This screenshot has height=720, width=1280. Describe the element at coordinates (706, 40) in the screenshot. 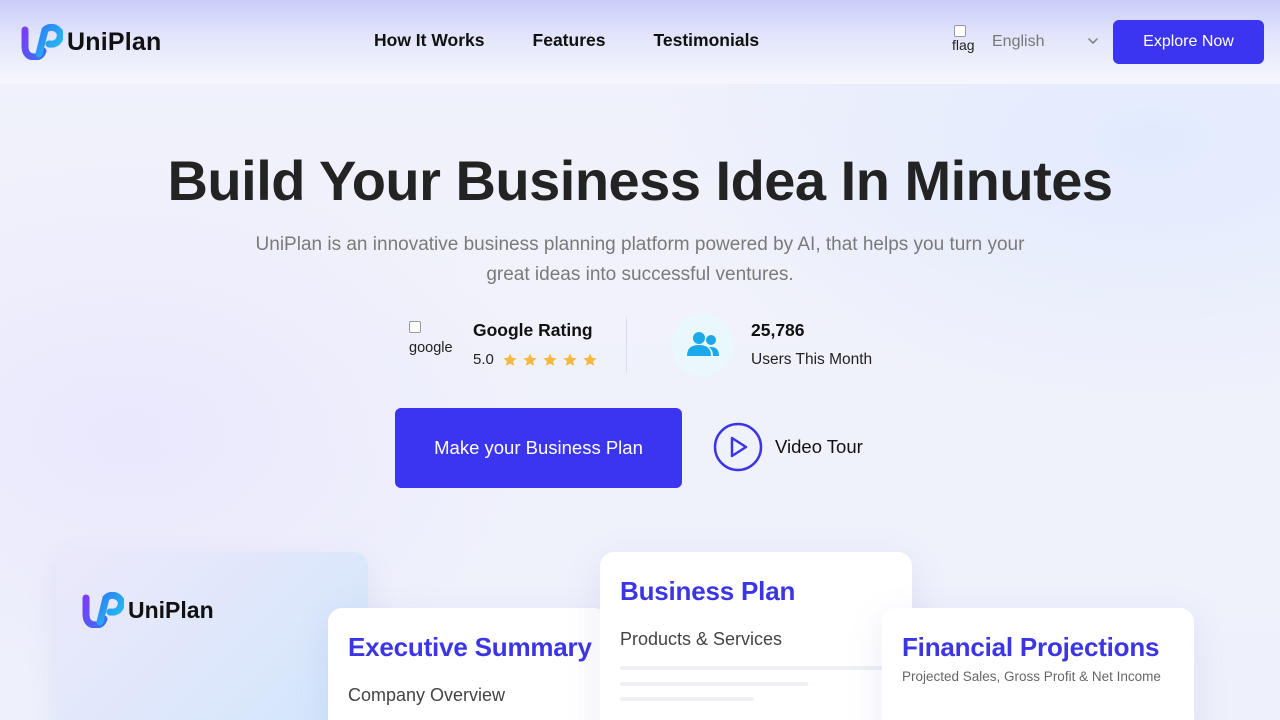

I see `nav-testimonials: Testimonials` at that location.